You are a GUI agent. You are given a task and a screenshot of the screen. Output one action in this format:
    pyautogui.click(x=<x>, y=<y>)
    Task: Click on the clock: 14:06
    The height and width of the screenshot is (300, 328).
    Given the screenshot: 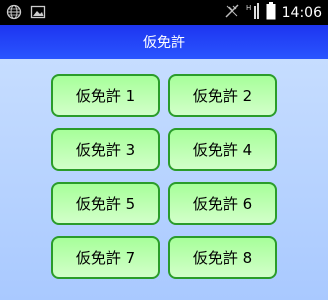 What is the action you would take?
    pyautogui.click(x=301, y=13)
    